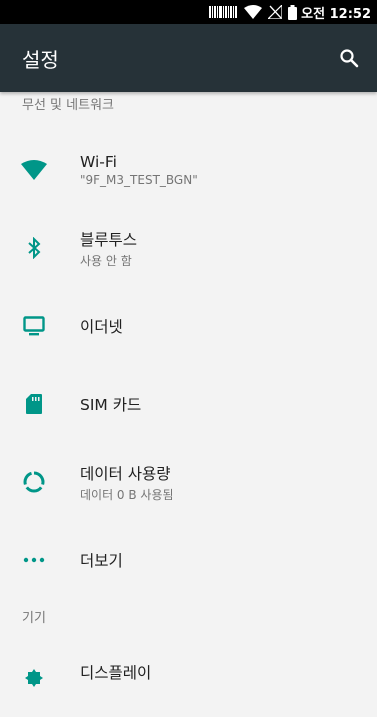 This screenshot has width=377, height=717. I want to click on settings-item-title: 디스플레이, so click(116, 673).